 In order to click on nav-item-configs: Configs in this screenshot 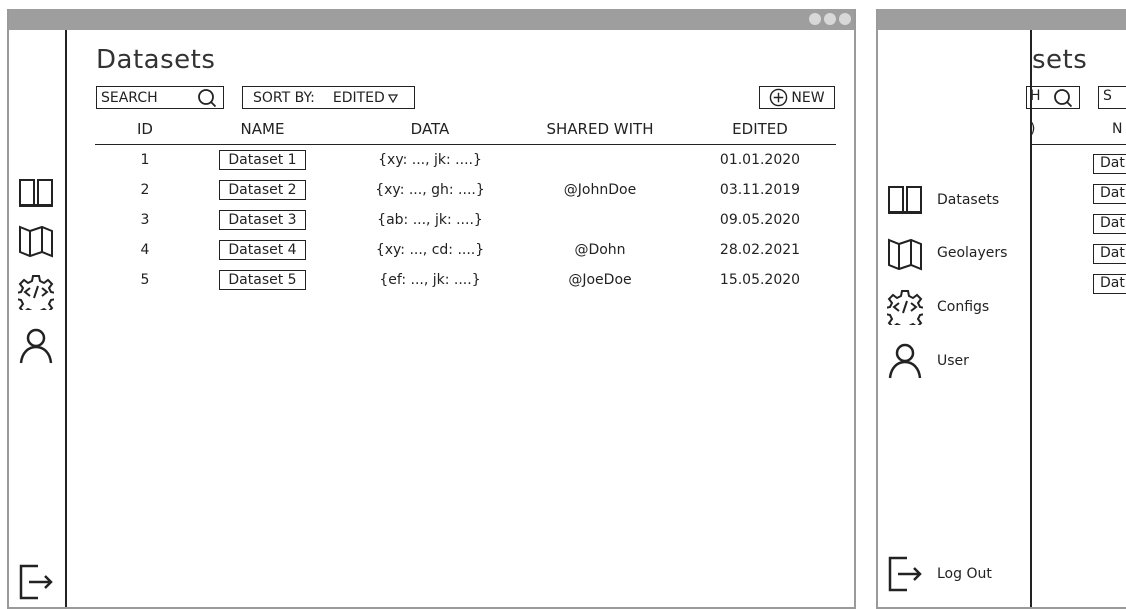, I will do `click(938, 307)`.